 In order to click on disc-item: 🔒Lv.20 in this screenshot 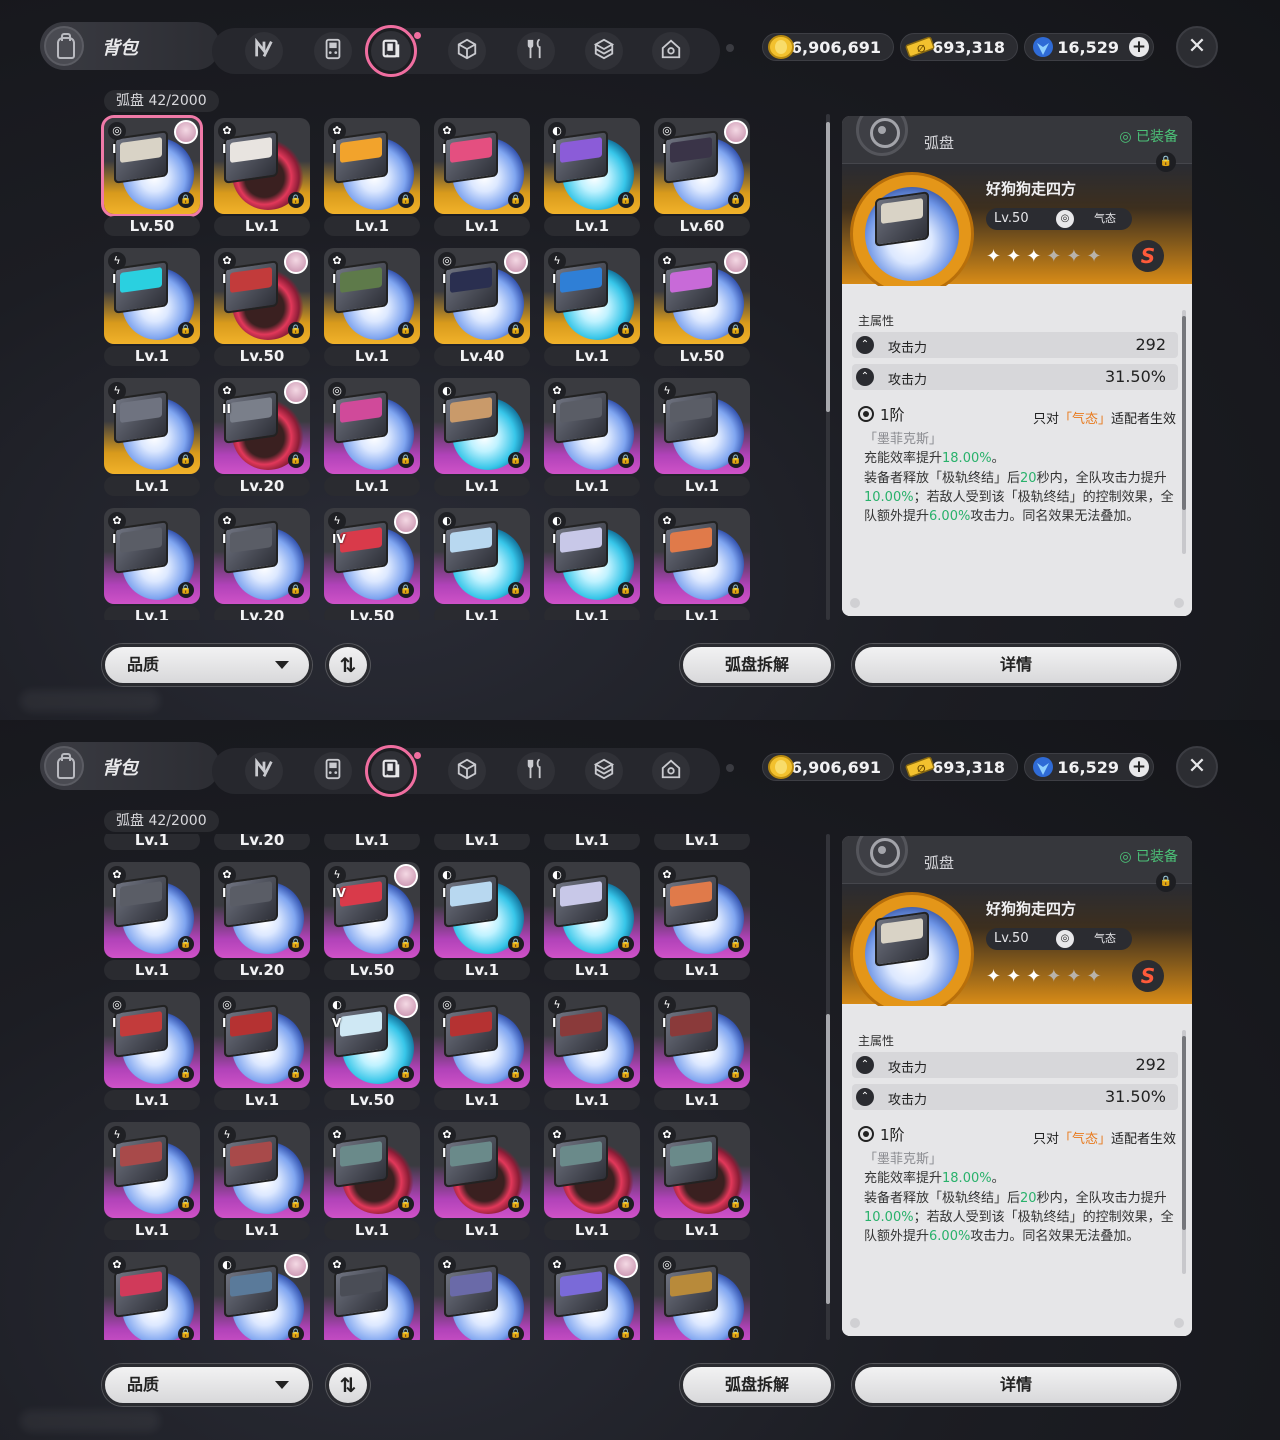, I will do `click(260, 843)`.